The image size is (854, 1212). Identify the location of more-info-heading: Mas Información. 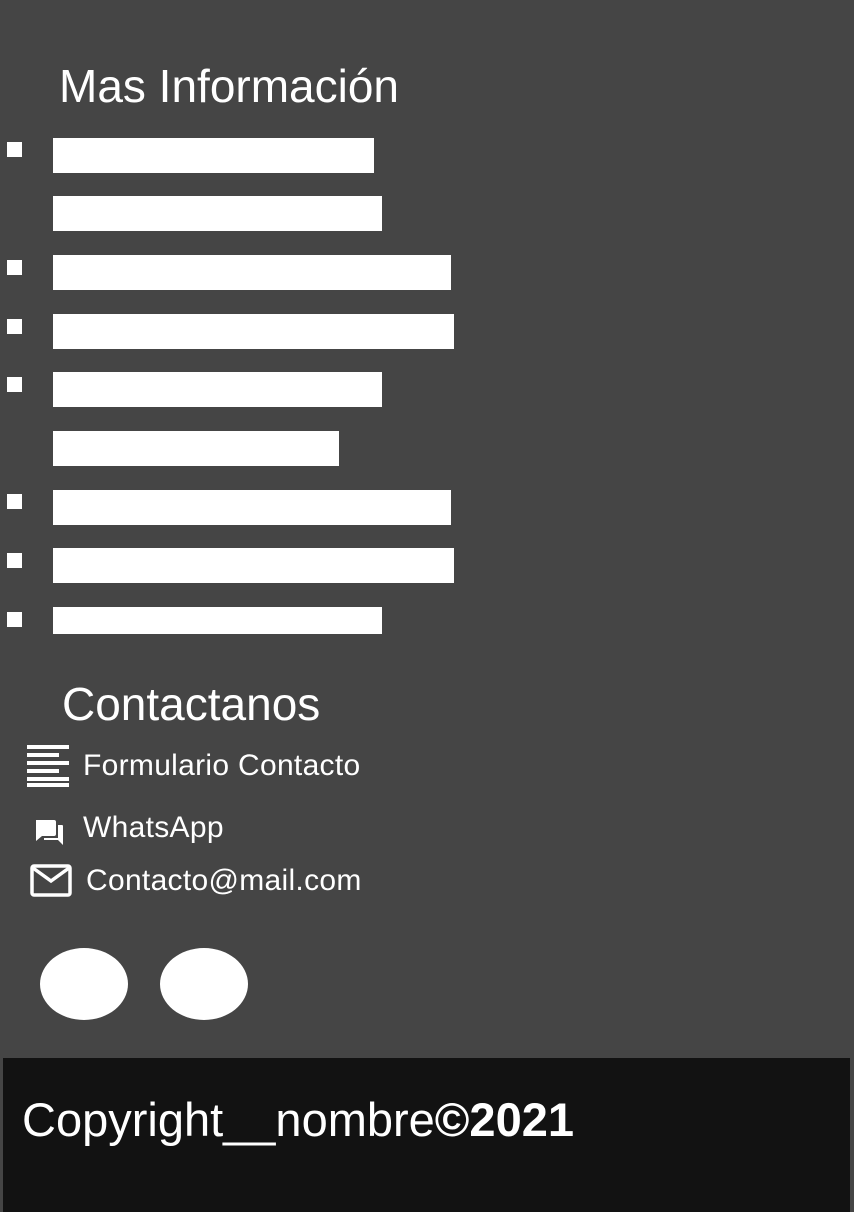
(229, 86).